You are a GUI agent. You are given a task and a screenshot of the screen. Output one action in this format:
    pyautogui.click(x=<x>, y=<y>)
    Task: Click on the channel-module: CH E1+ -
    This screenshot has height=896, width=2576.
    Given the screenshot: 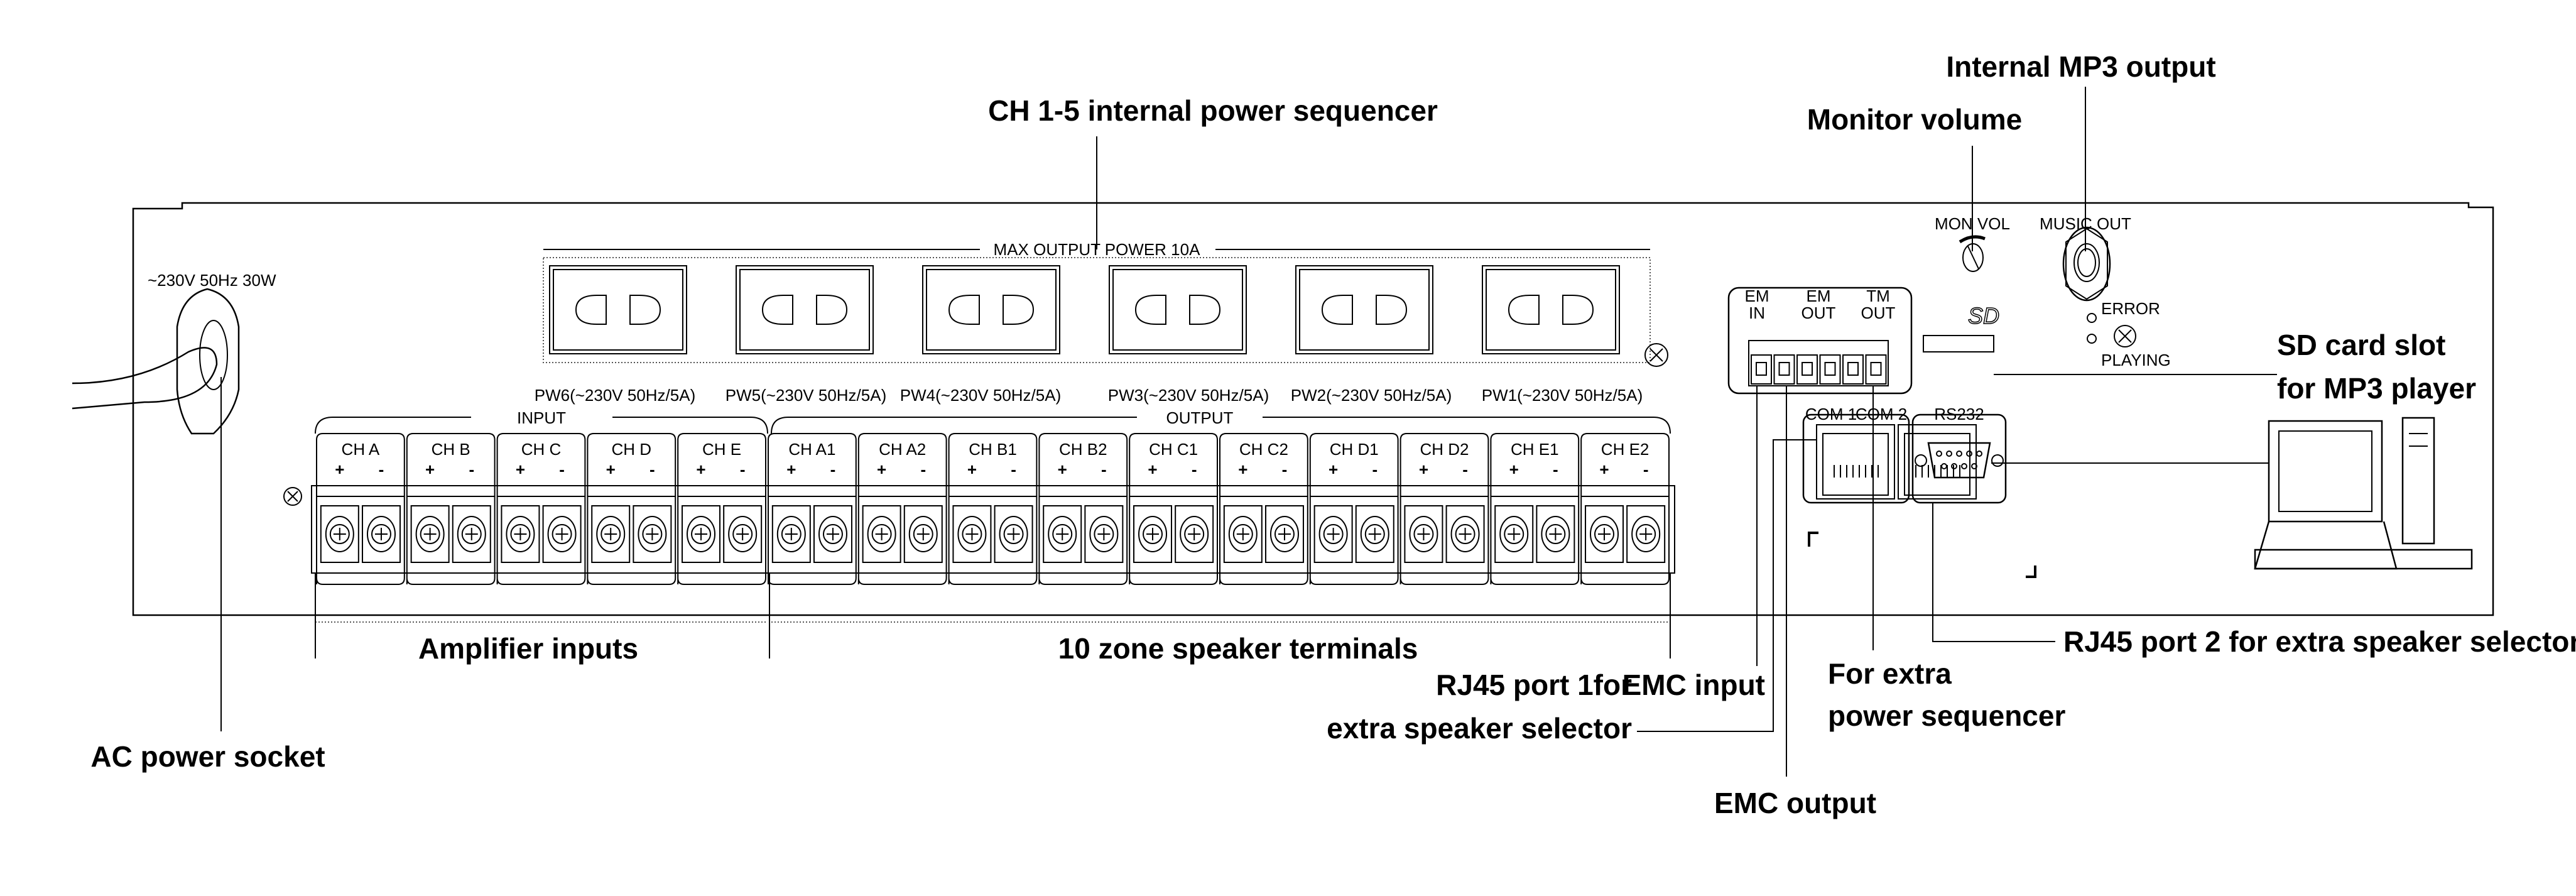 What is the action you would take?
    pyautogui.click(x=1535, y=509)
    